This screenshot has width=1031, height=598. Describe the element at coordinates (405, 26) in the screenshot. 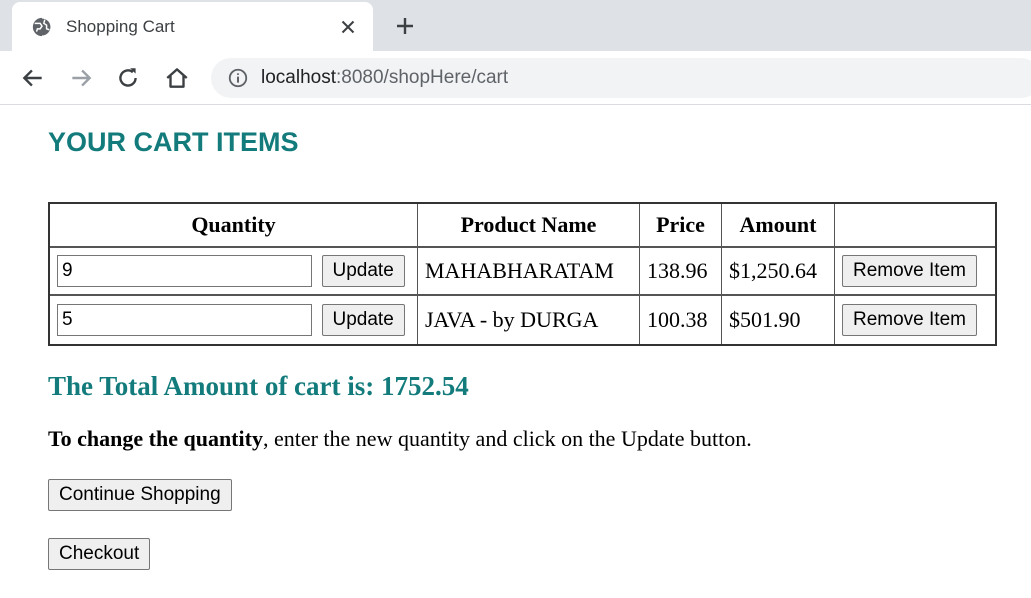

I see `plus-icon` at that location.